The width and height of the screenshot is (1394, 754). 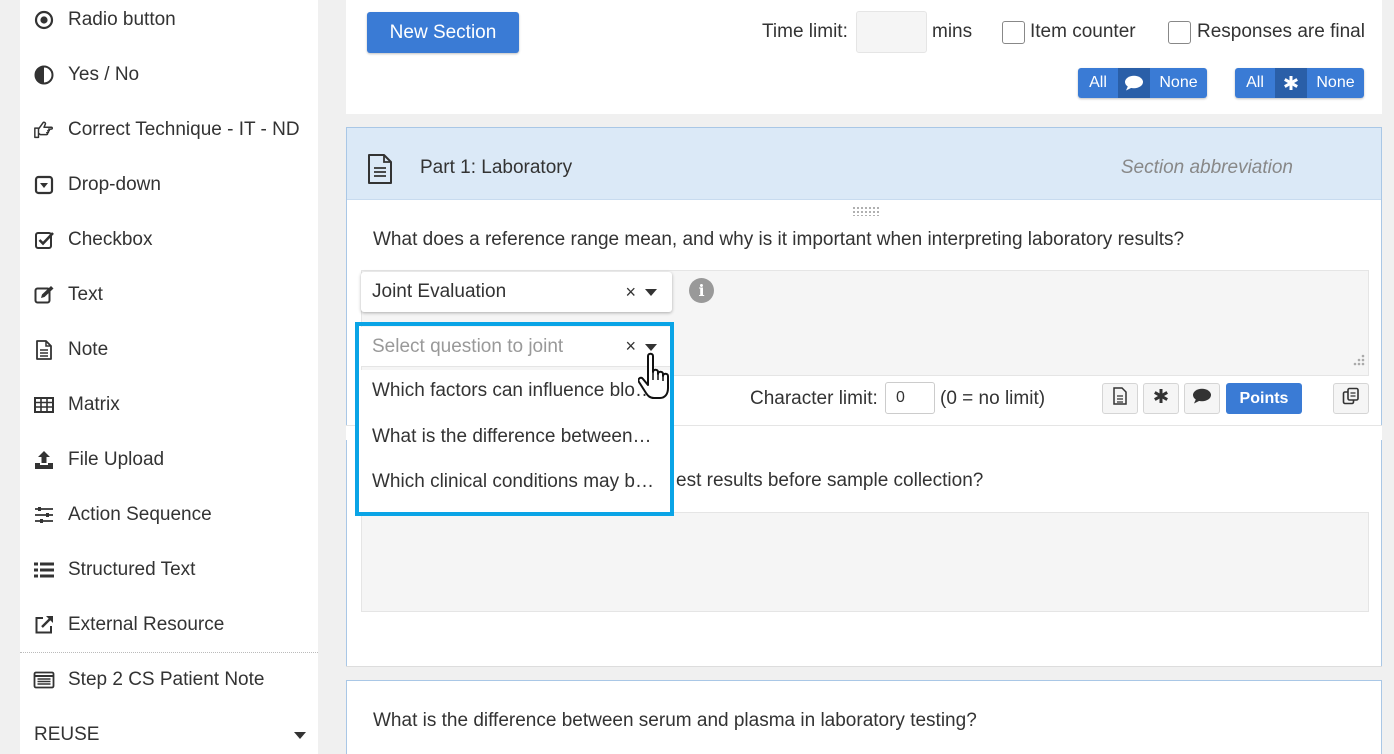 I want to click on sidebar-item-matrix: Matrix, so click(x=76, y=405).